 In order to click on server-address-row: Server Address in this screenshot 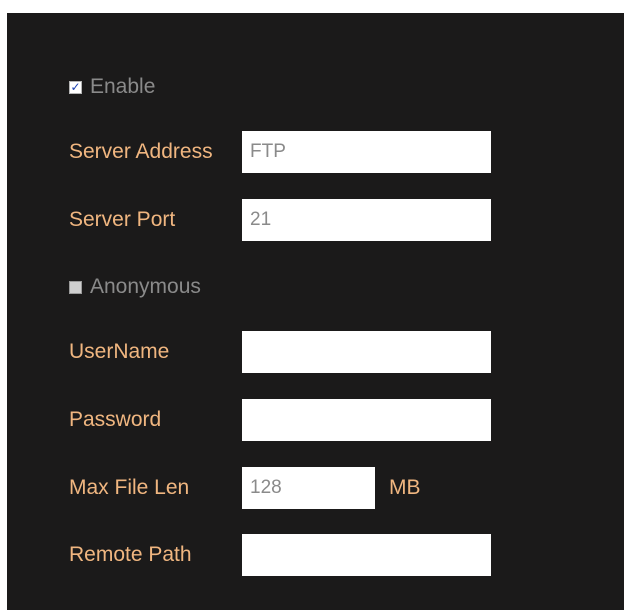, I will do `click(280, 152)`.